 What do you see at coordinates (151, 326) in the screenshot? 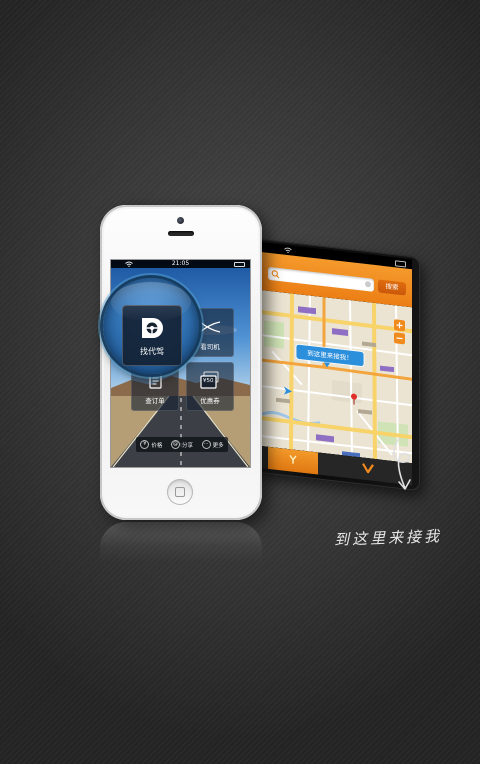
I see `magnifier-lens: 找代驾` at bounding box center [151, 326].